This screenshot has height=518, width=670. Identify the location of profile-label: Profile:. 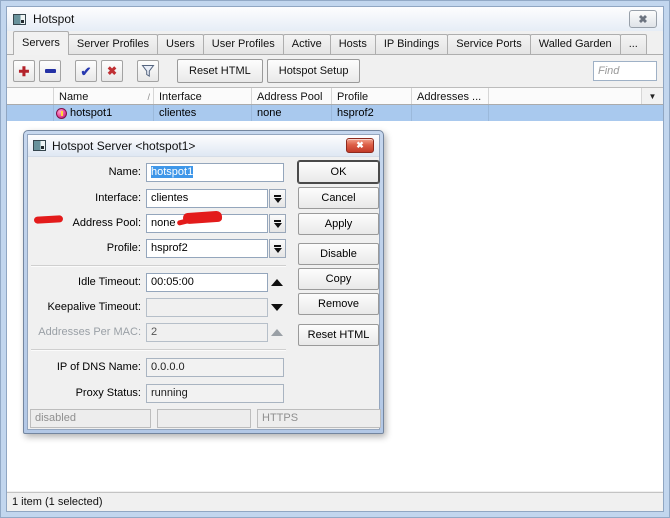
(123, 248).